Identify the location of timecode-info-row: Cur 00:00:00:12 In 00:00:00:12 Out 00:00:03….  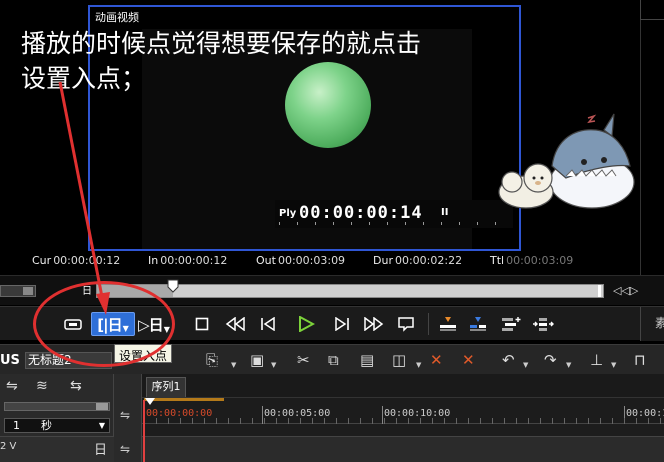
(320, 262).